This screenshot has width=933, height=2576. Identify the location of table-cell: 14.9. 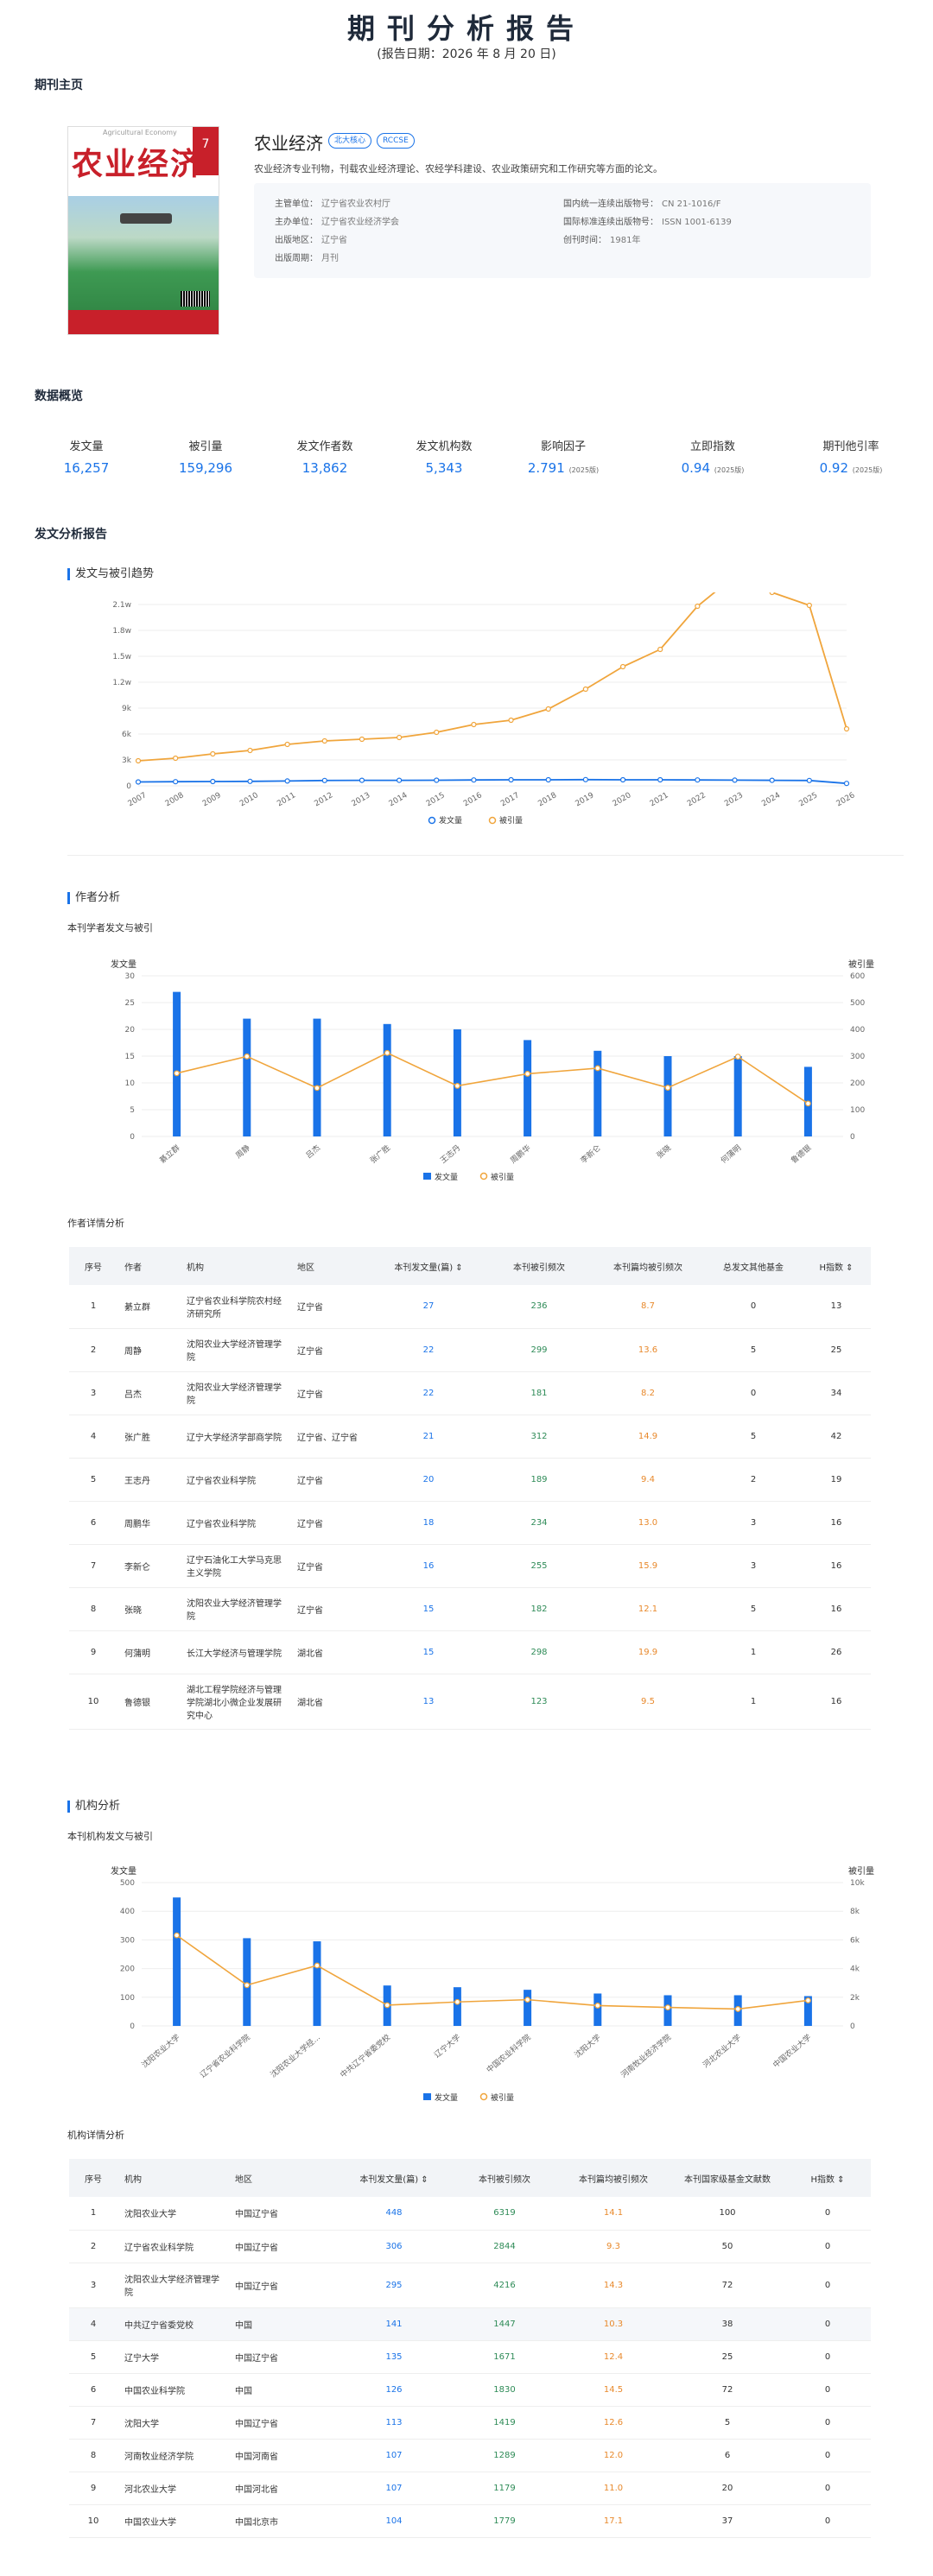
(648, 1437).